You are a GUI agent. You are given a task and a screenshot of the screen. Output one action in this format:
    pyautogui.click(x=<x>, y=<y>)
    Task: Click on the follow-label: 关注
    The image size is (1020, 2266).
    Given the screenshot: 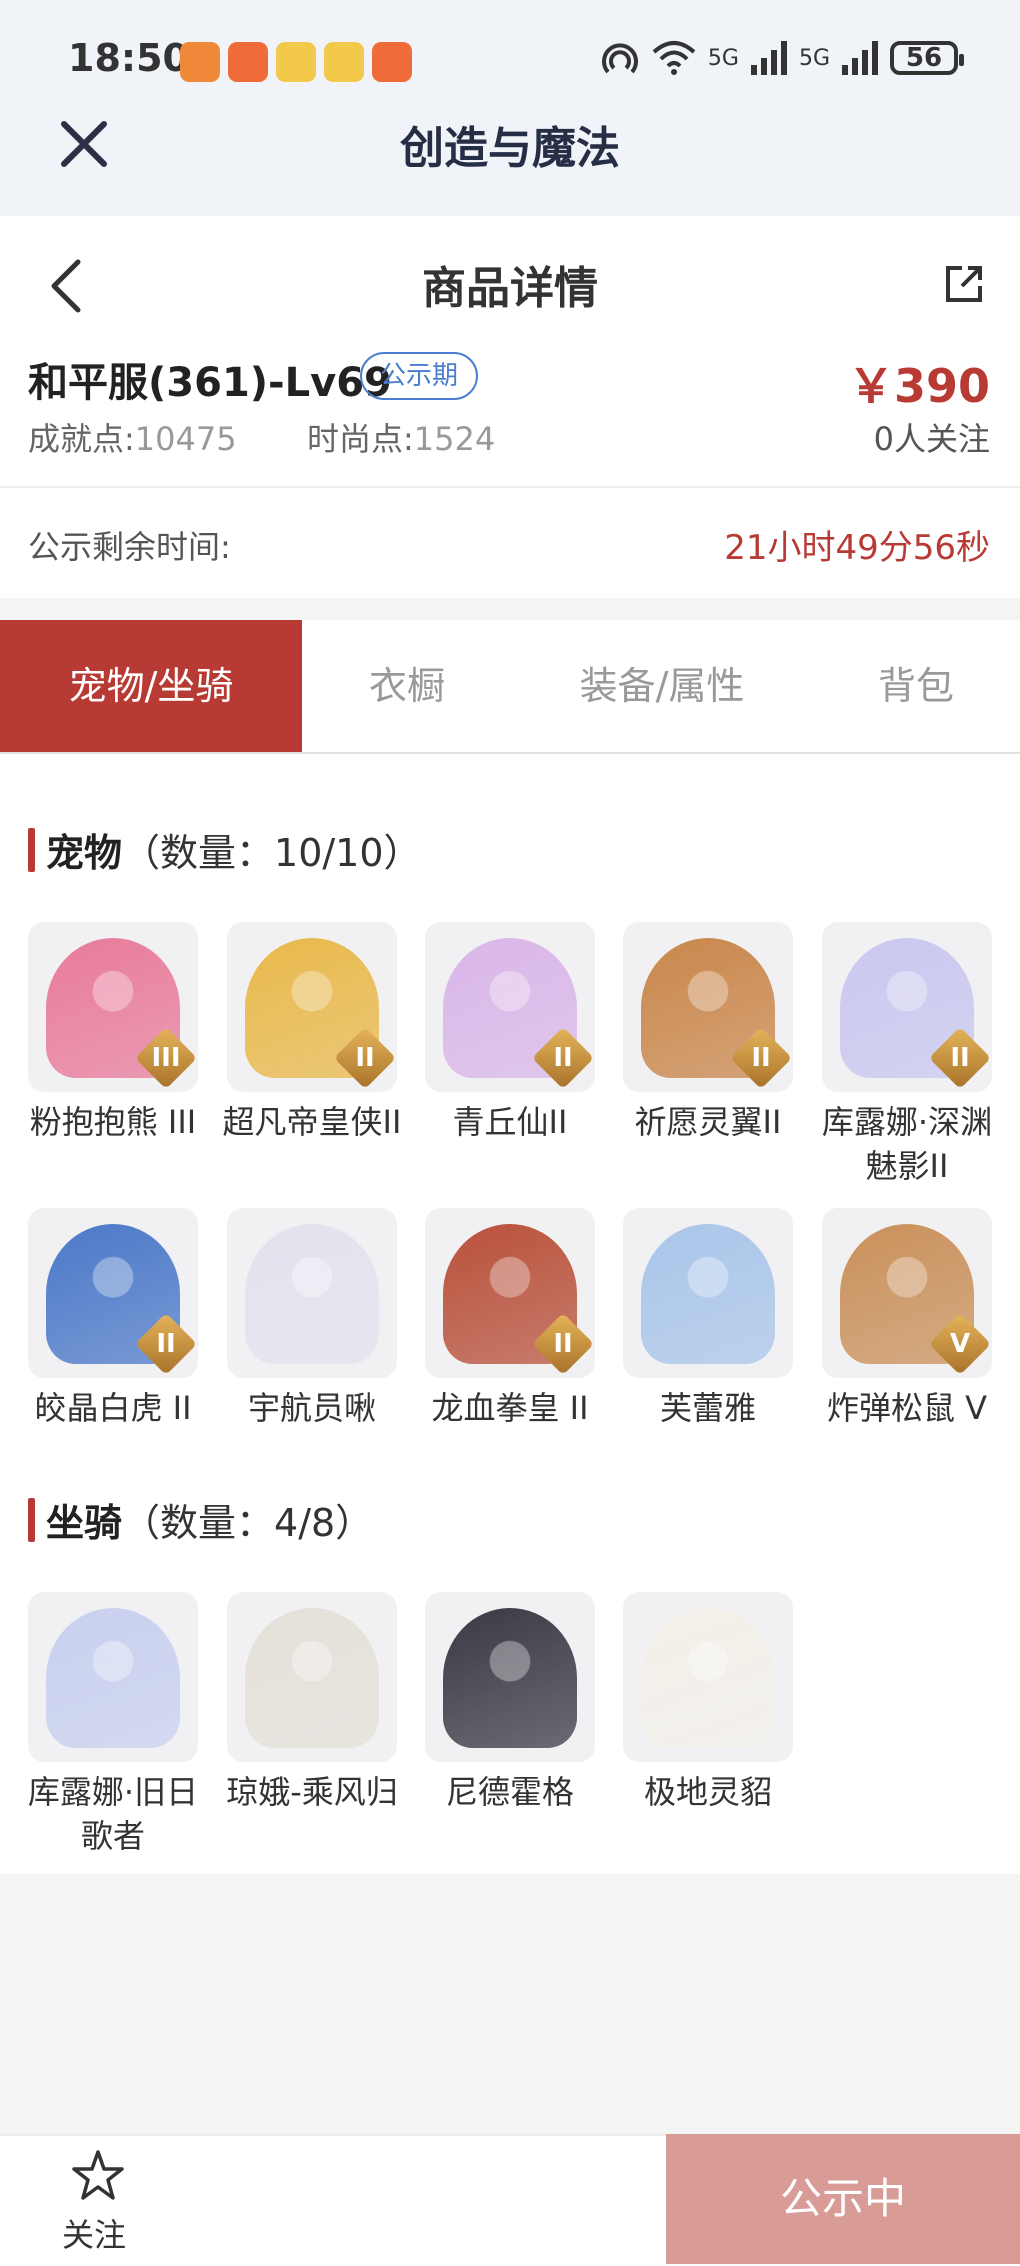 What is the action you would take?
    pyautogui.click(x=94, y=2233)
    